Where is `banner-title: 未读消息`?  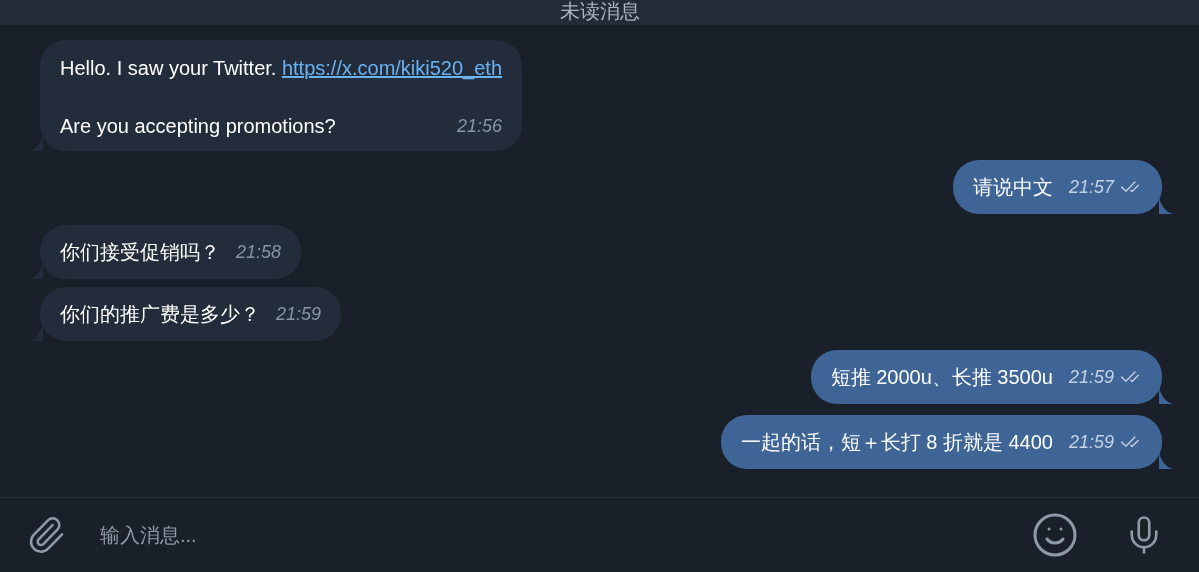 banner-title: 未读消息 is located at coordinates (599, 11).